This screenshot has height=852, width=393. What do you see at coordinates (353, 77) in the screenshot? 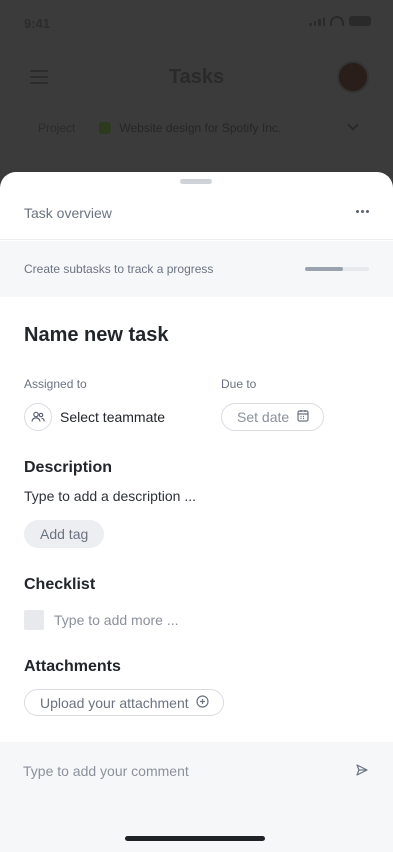
I see `avatar` at bounding box center [353, 77].